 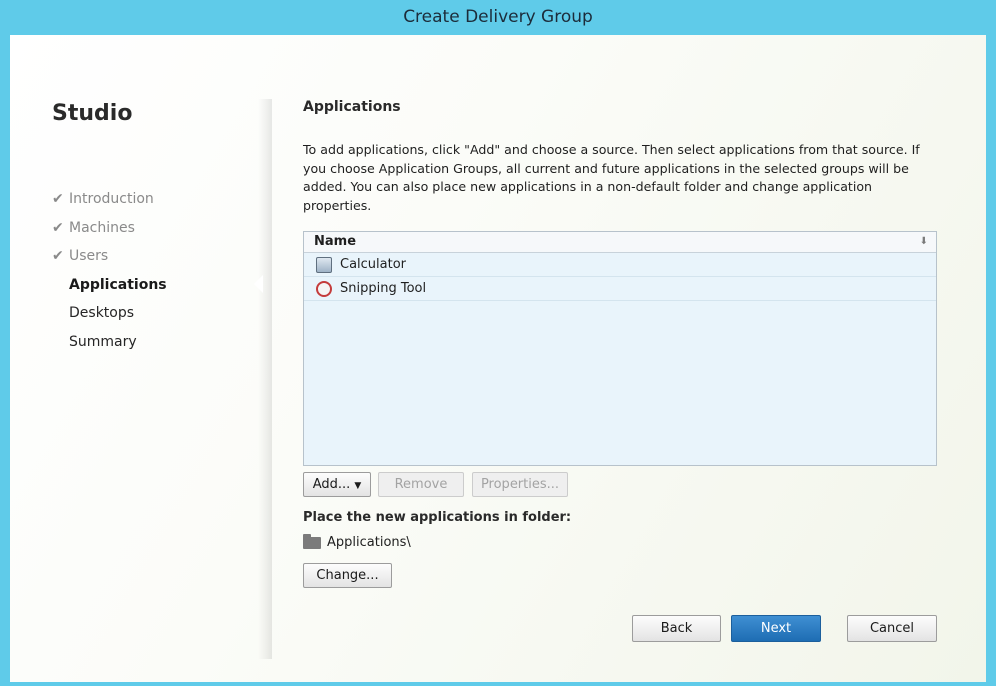 What do you see at coordinates (89, 256) in the screenshot?
I see `step-label: Users` at bounding box center [89, 256].